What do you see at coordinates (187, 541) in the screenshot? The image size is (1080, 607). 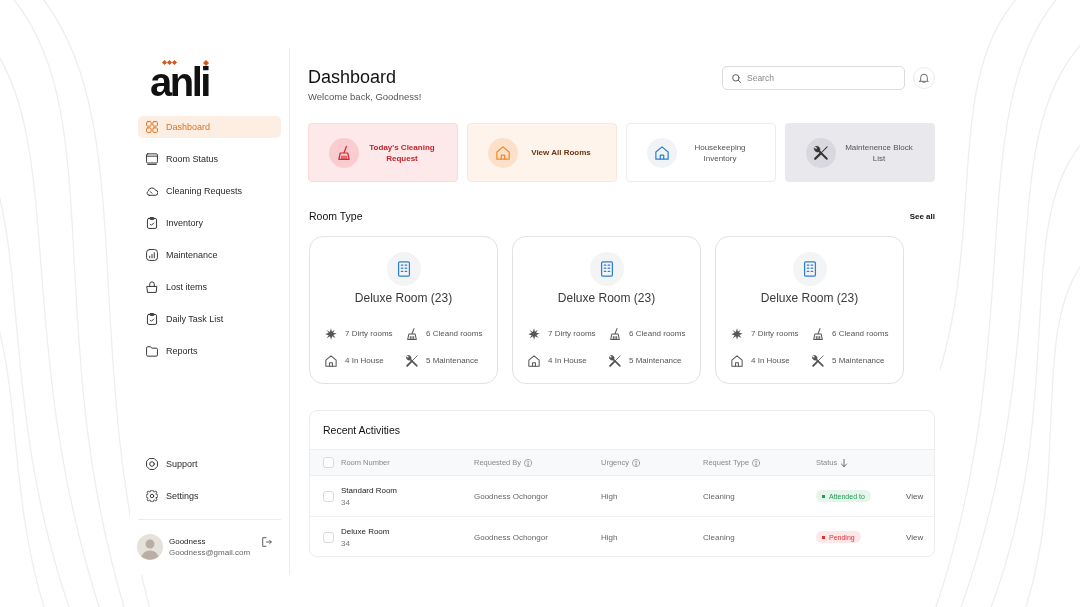 I see `user-name: Goodness` at bounding box center [187, 541].